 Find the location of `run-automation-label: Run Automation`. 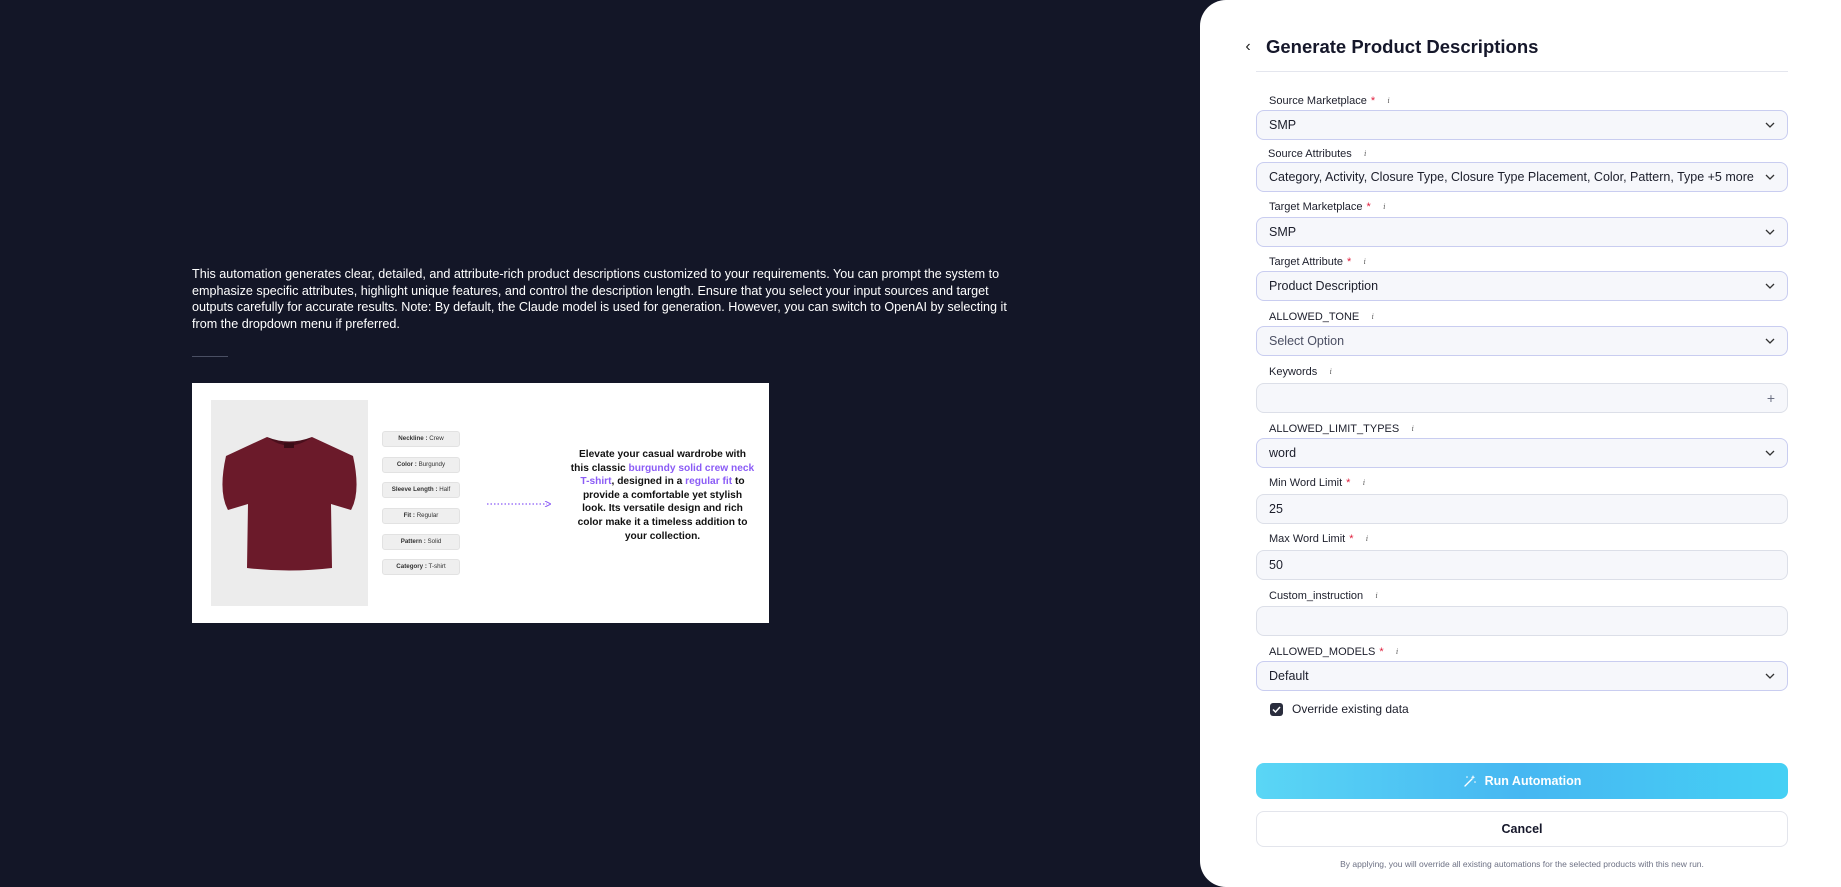

run-automation-label: Run Automation is located at coordinates (1533, 781).